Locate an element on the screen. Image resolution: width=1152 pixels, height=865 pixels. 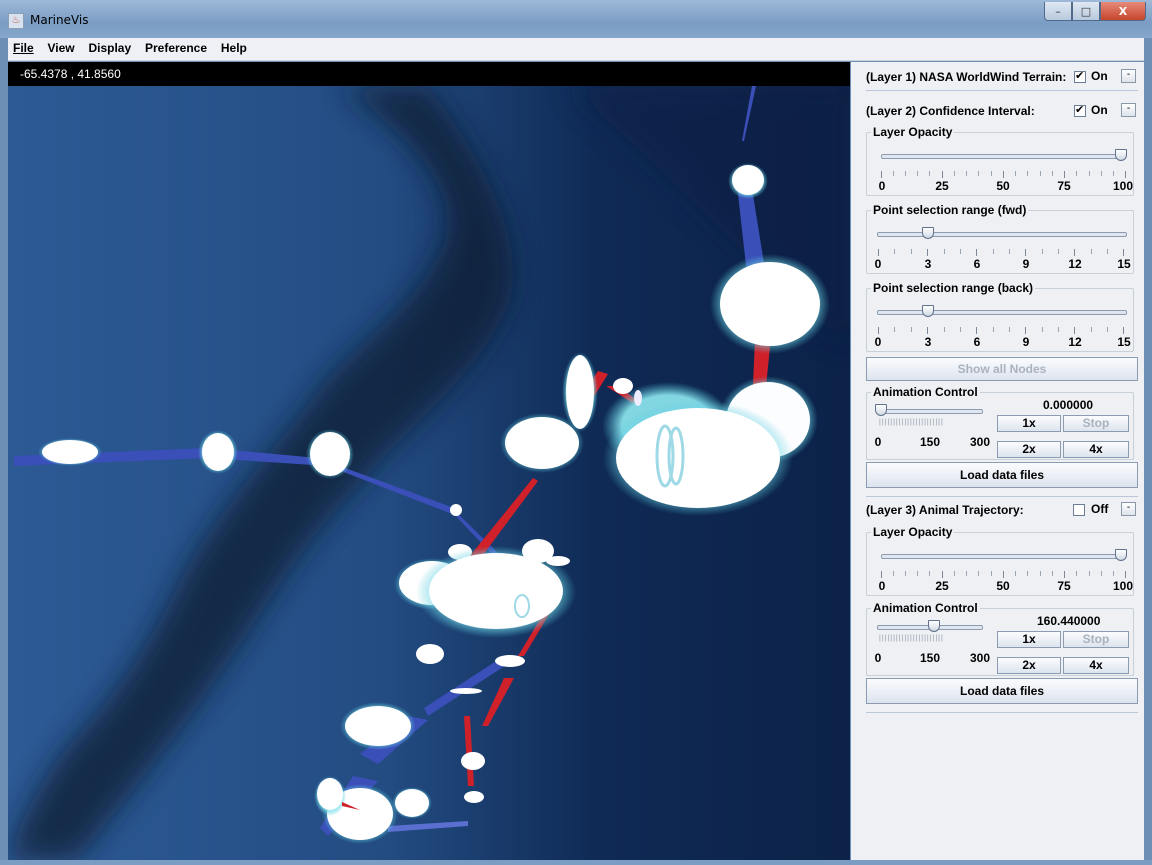
layer2-fwd-ticks is located at coordinates (1001, 252).